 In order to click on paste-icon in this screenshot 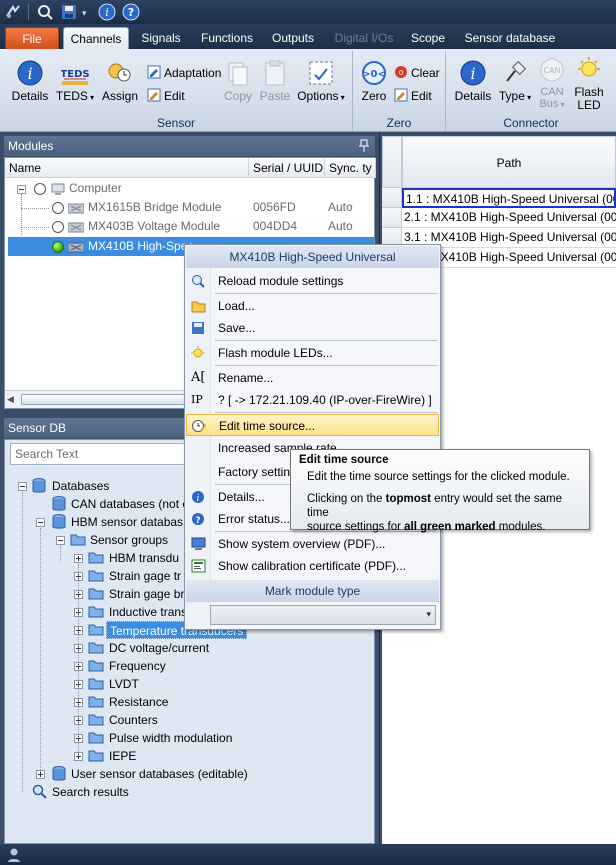, I will do `click(275, 73)`.